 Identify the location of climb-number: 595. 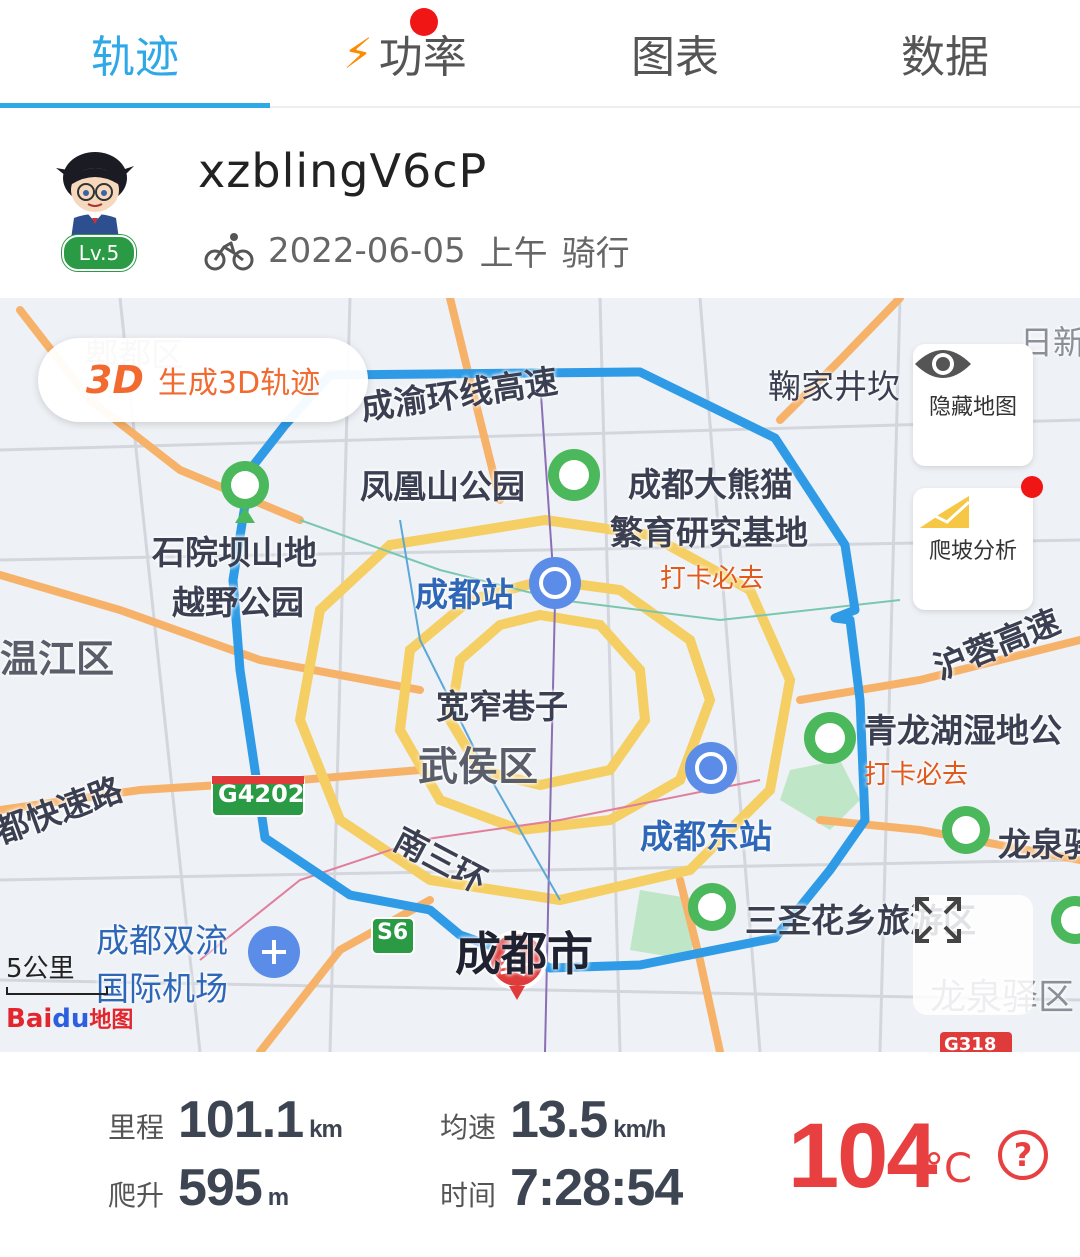
(220, 1188).